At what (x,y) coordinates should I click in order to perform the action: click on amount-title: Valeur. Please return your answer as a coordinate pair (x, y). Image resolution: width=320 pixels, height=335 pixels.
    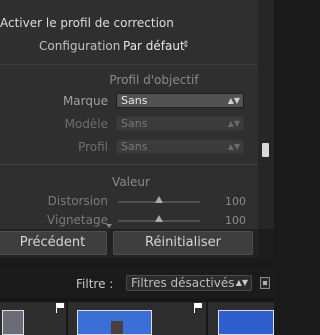
    Looking at the image, I should click on (131, 182).